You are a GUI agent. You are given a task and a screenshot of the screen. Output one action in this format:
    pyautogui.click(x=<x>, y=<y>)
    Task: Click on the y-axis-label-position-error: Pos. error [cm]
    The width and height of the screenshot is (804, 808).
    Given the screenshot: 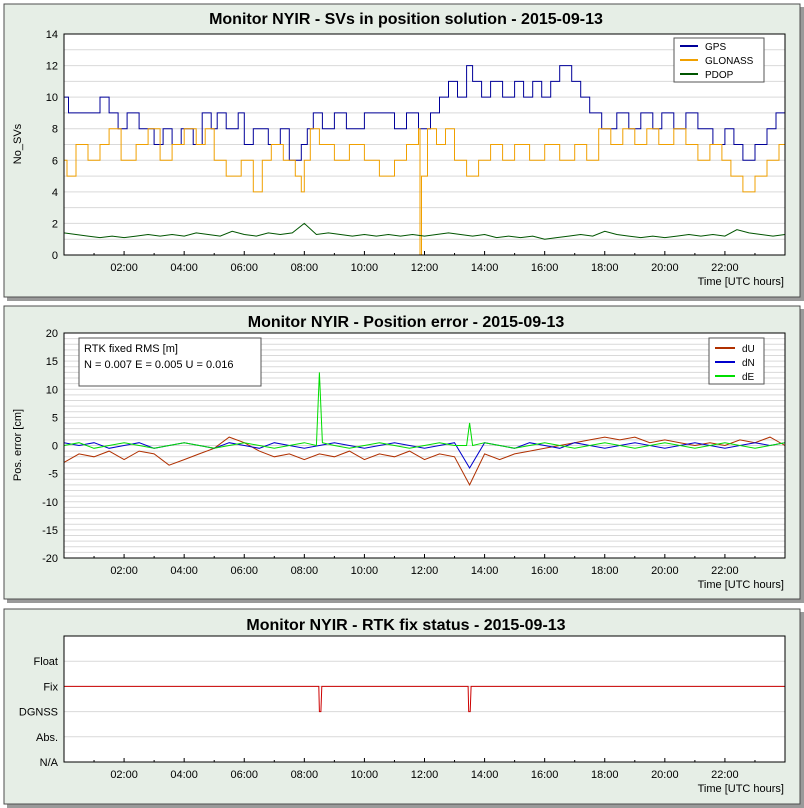 What is the action you would take?
    pyautogui.click(x=18, y=445)
    